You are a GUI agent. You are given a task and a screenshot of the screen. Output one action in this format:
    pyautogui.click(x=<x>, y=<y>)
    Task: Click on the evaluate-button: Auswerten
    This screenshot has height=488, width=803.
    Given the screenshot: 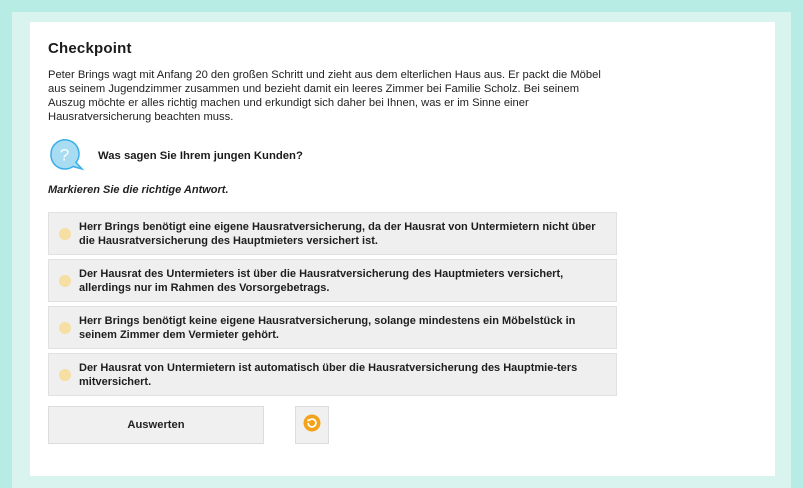 What is the action you would take?
    pyautogui.click(x=156, y=425)
    